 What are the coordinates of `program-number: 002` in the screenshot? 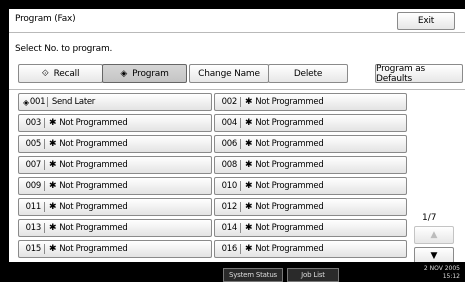 It's located at (229, 102).